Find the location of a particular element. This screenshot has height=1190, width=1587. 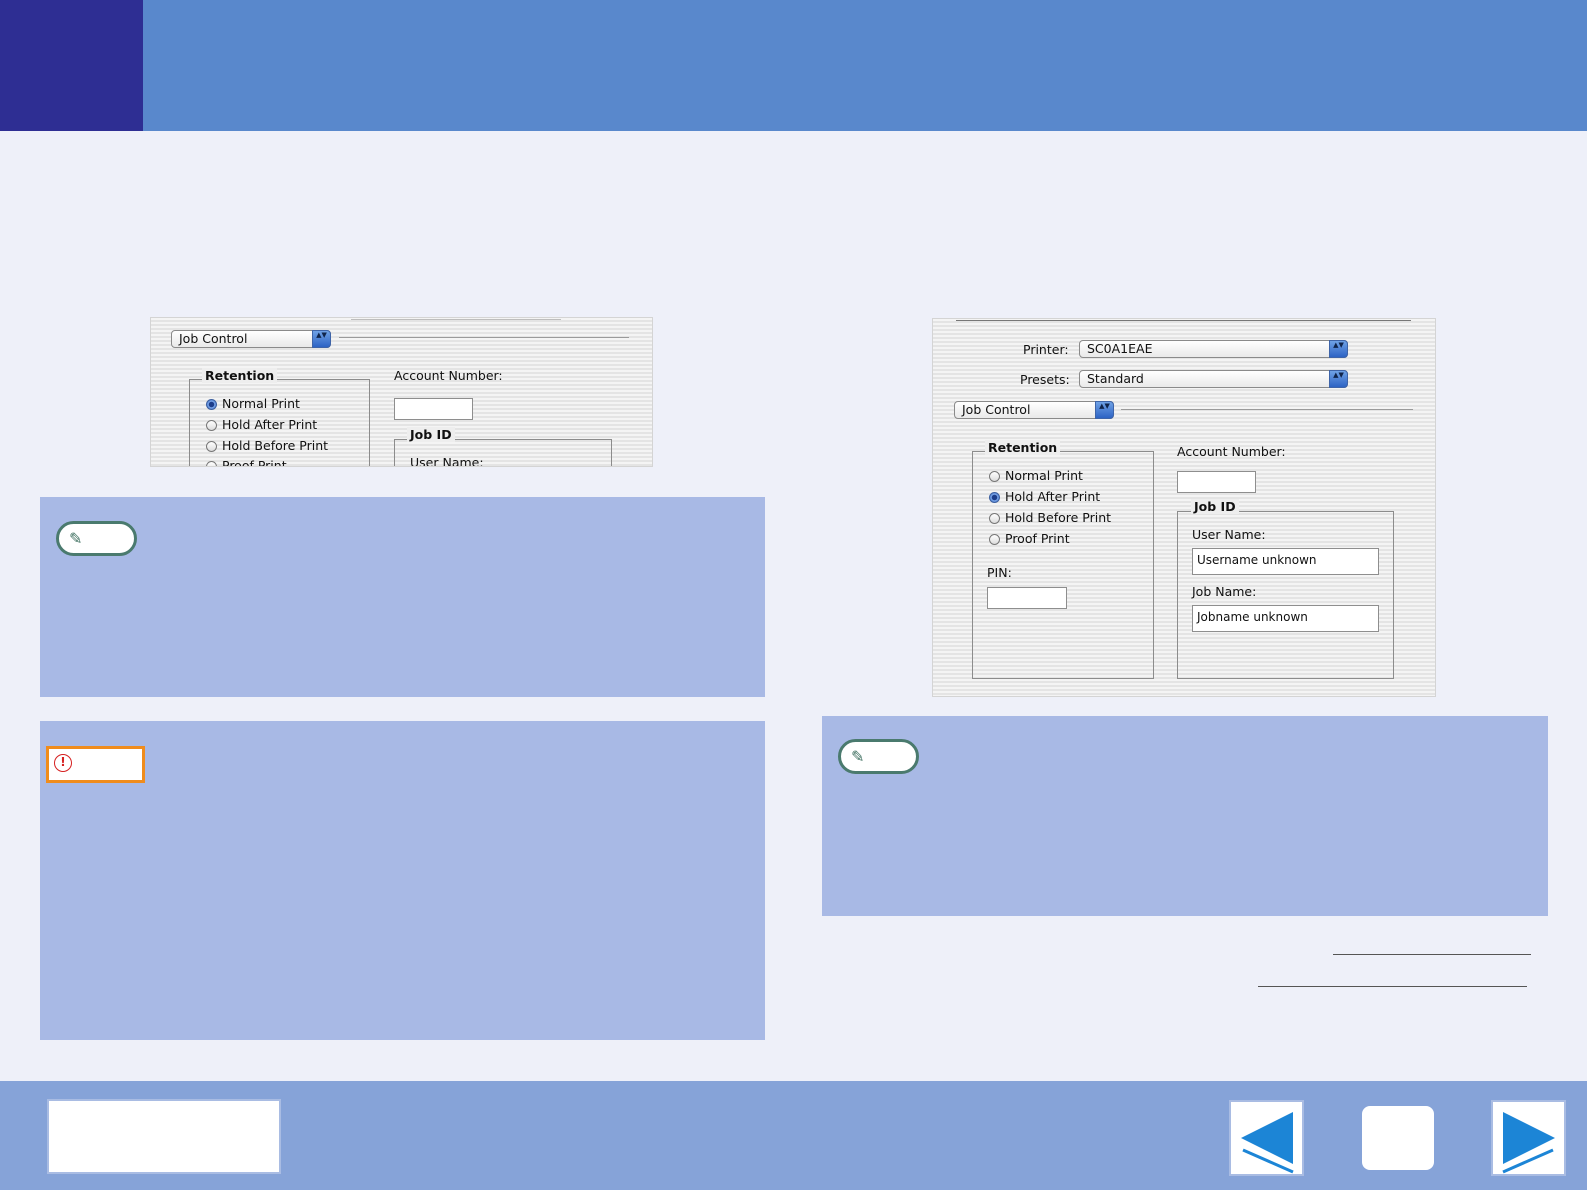

prev-page-button is located at coordinates (1266, 1138).